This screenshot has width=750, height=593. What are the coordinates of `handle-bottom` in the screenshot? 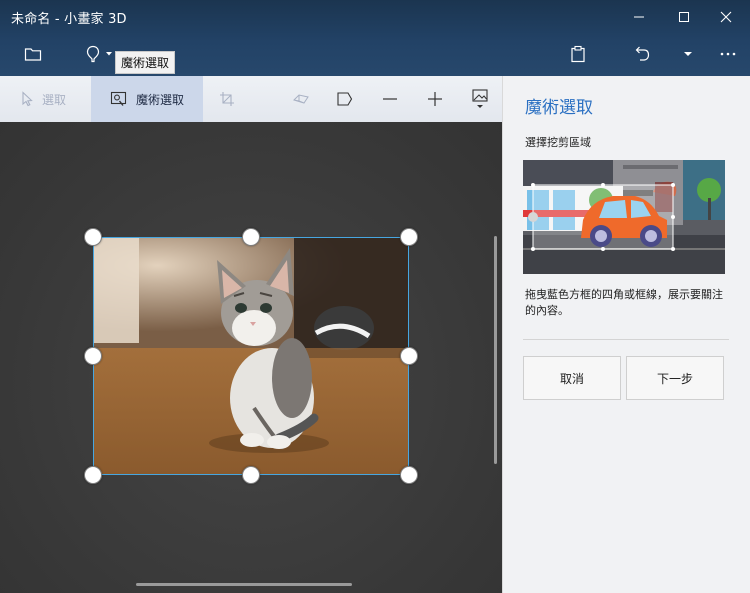 It's located at (251, 475).